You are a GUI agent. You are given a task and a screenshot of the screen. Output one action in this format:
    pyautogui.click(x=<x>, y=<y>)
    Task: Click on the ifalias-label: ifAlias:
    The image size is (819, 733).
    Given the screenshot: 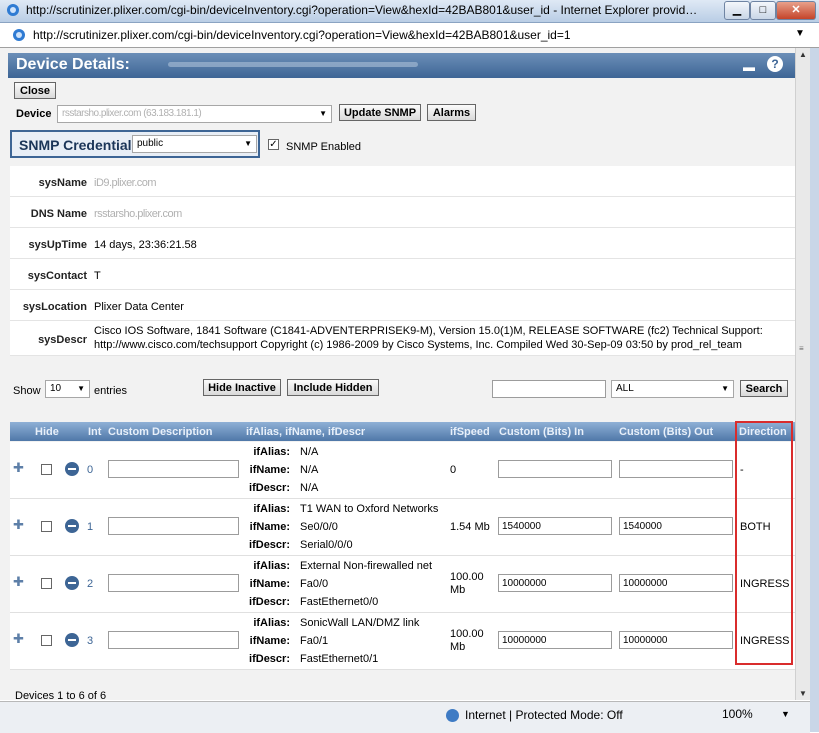 What is the action you would take?
    pyautogui.click(x=271, y=452)
    